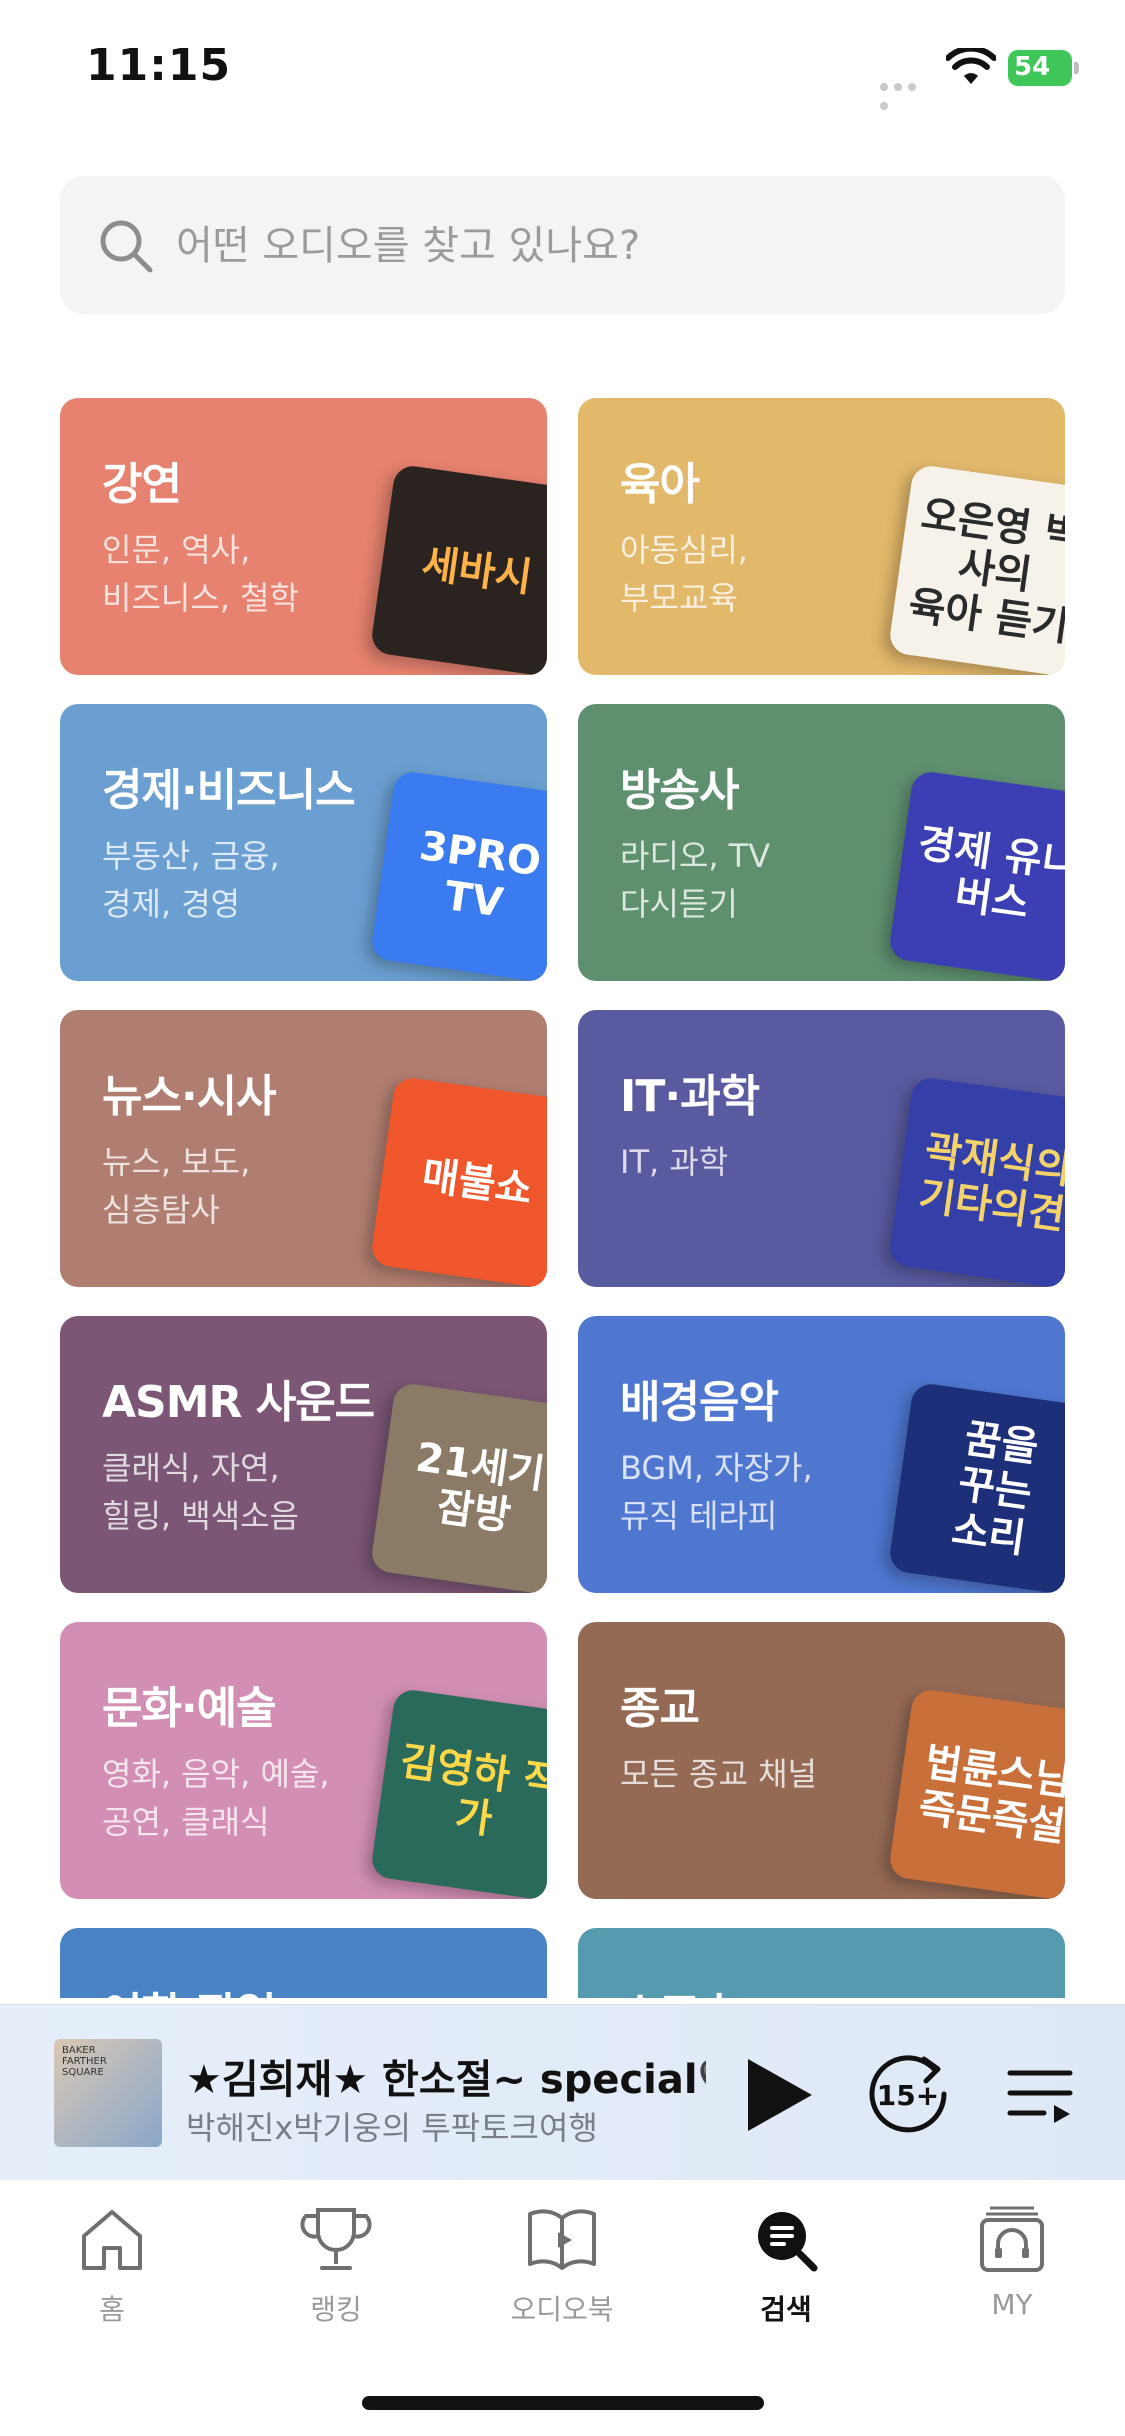 The height and width of the screenshot is (2436, 1125). Describe the element at coordinates (189, 1096) in the screenshot. I see `category-title: 뉴스·시사` at that location.